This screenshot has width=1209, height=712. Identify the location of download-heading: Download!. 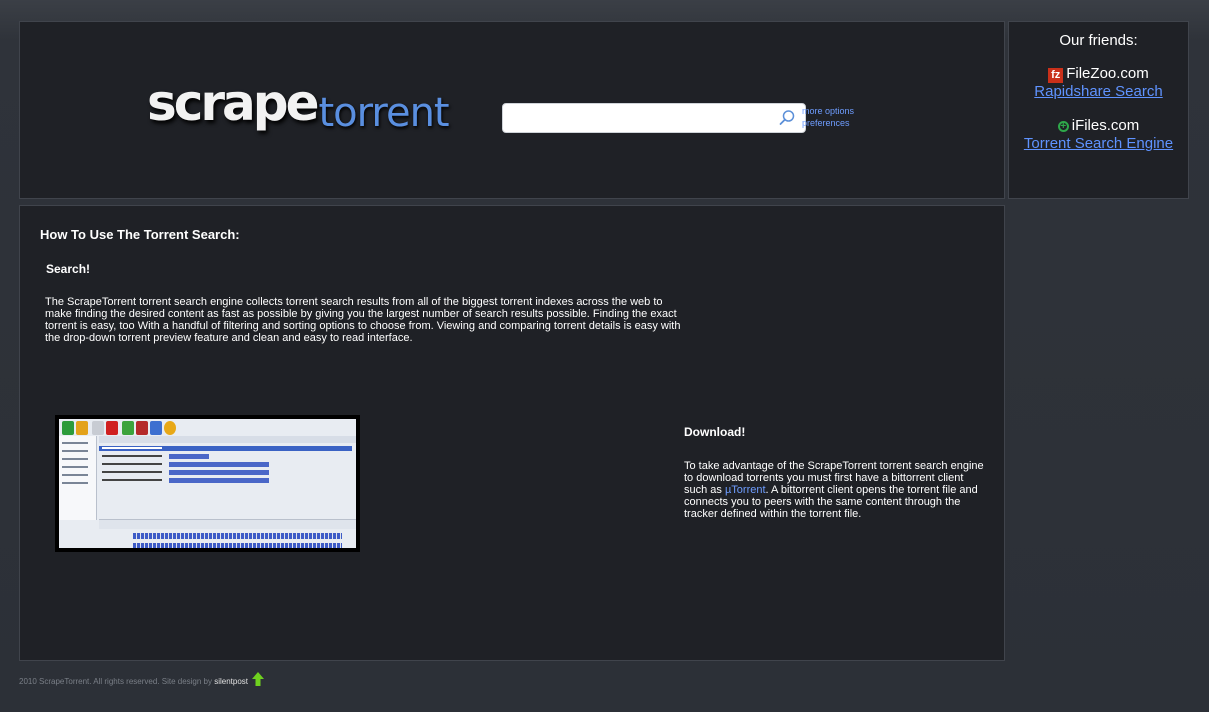
(715, 432).